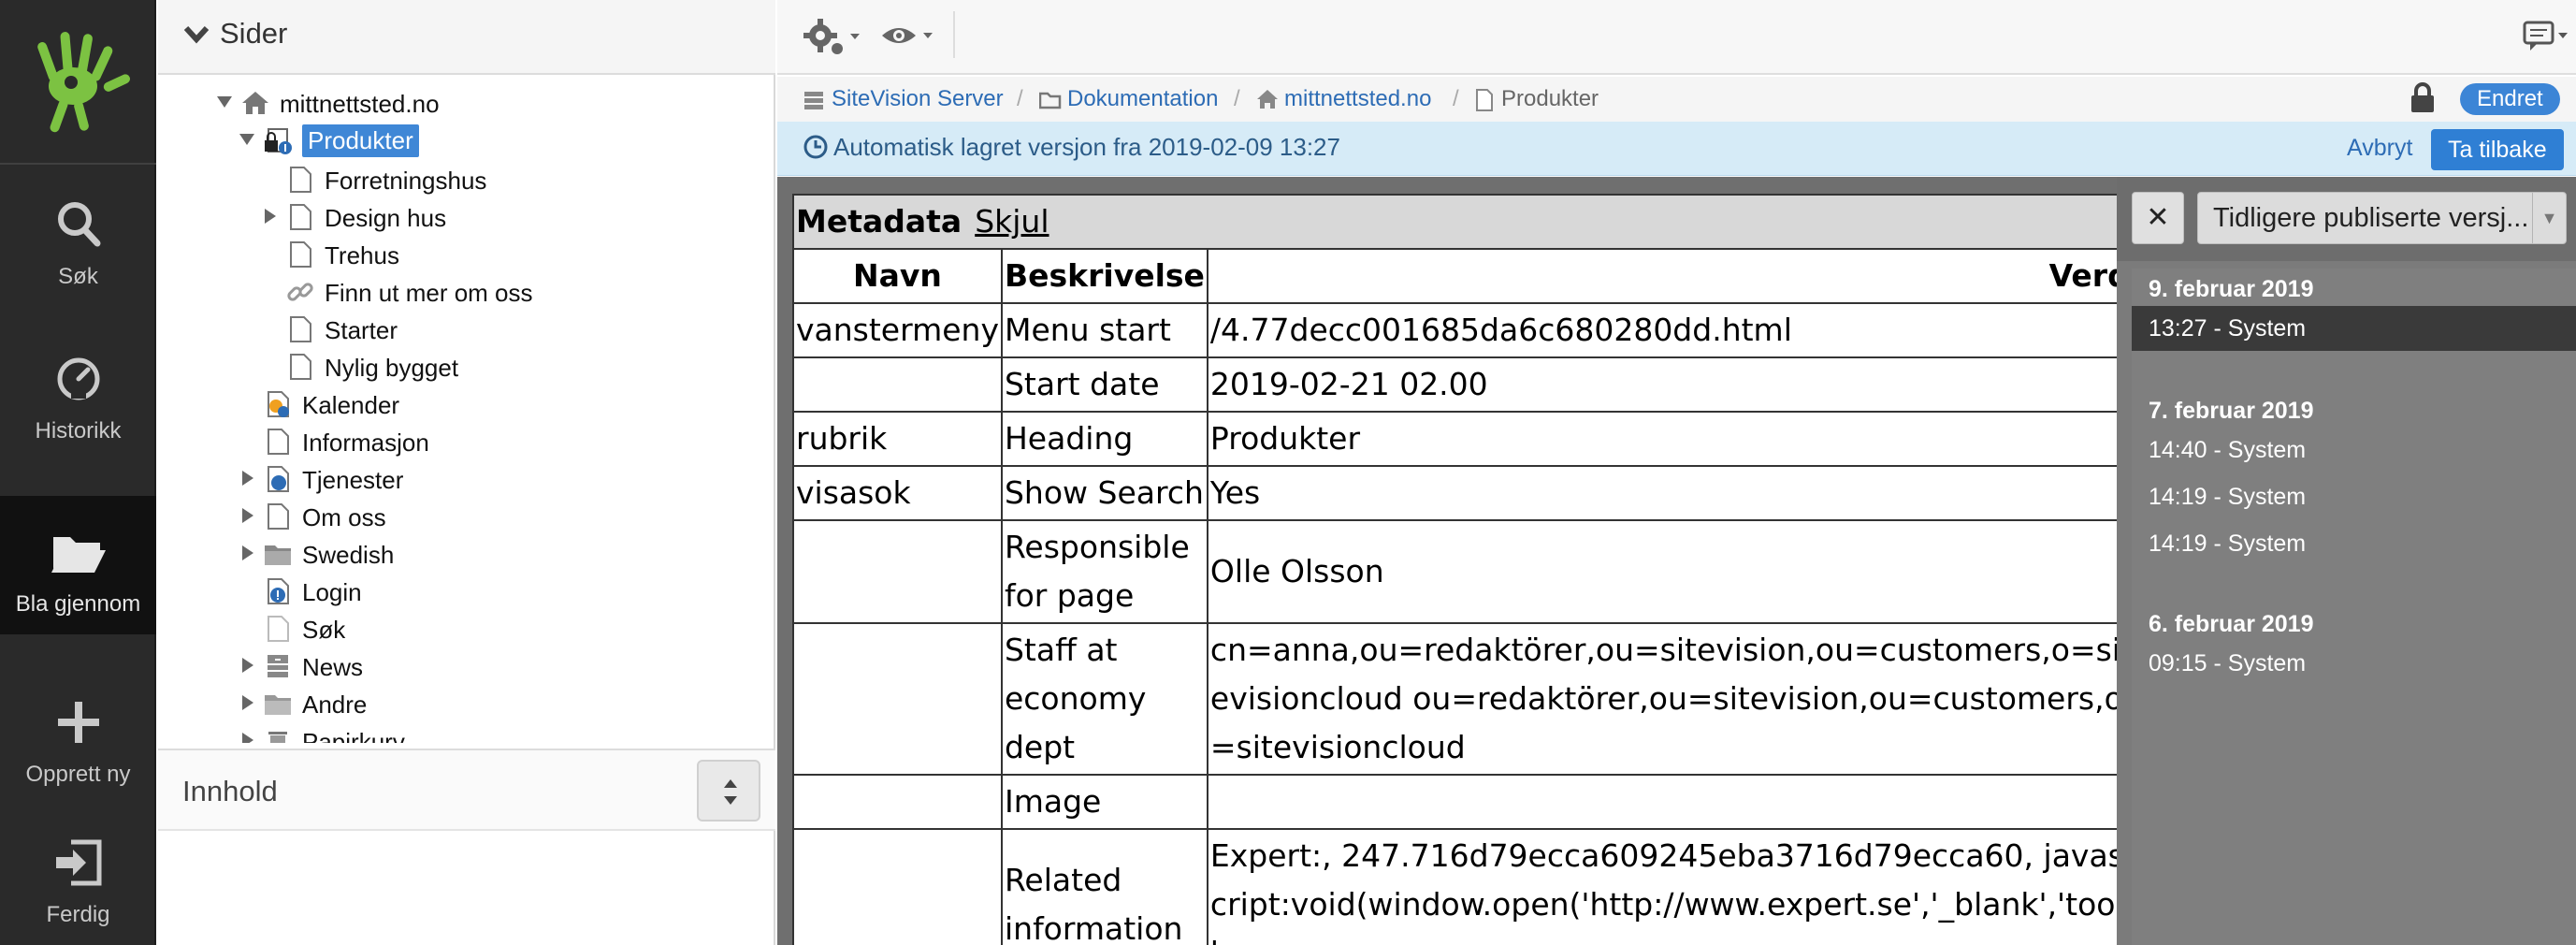  I want to click on rail-browse-button: Bla gjennom, so click(78, 565).